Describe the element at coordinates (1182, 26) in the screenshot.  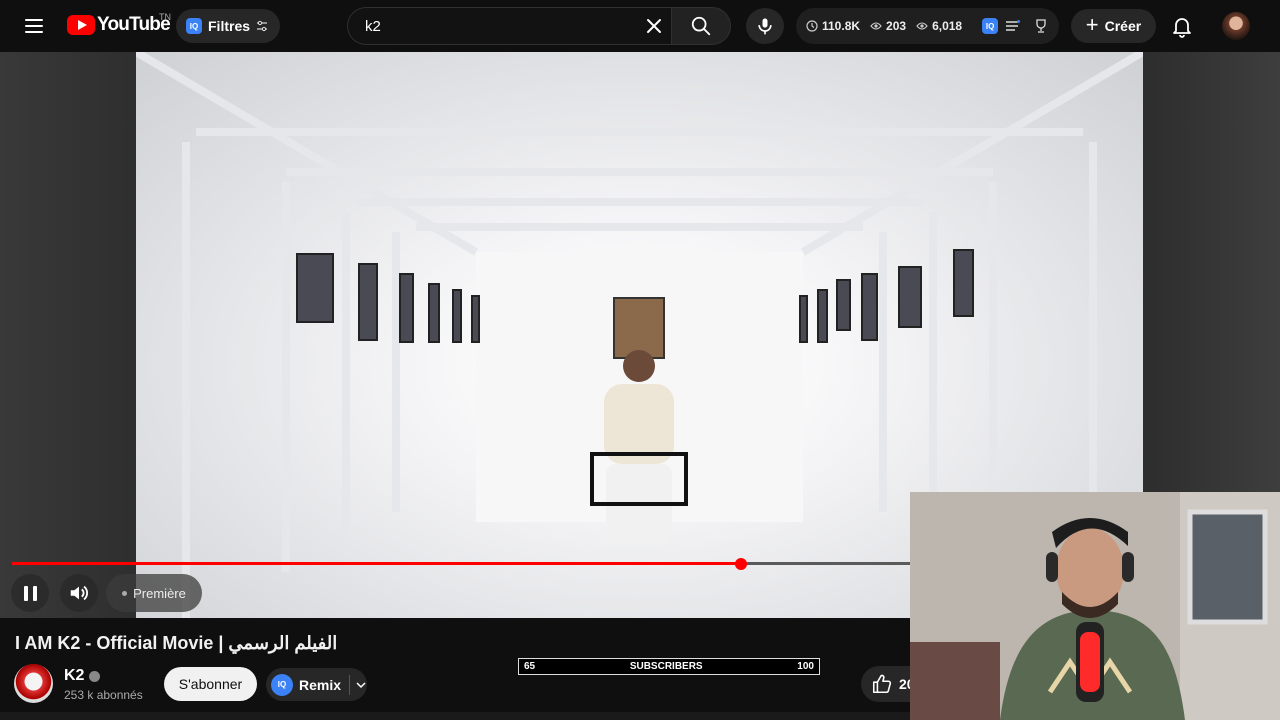
I see `bell-icon` at that location.